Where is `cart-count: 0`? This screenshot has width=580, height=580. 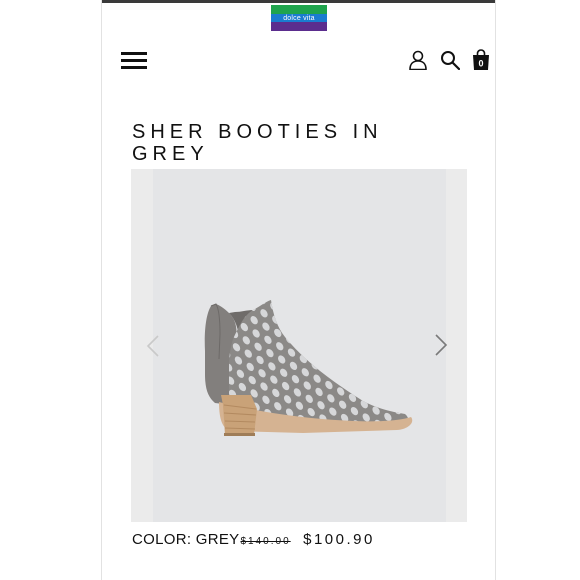
cart-count: 0 is located at coordinates (480, 64).